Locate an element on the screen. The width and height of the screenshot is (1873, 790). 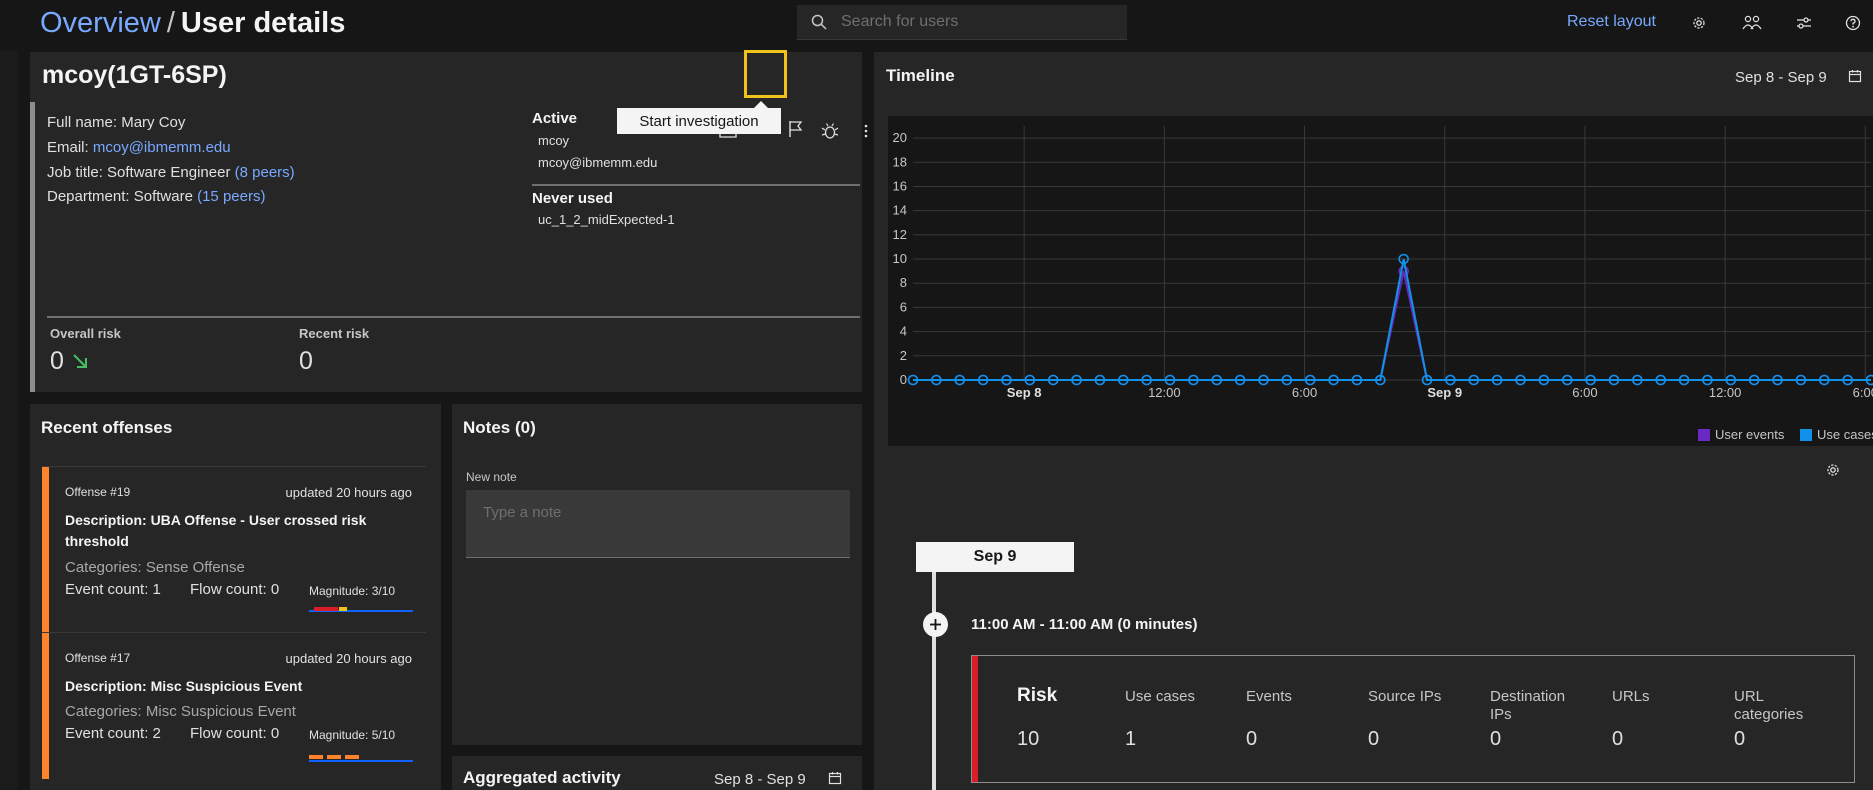
department-label: Department: is located at coordinates (88, 196).